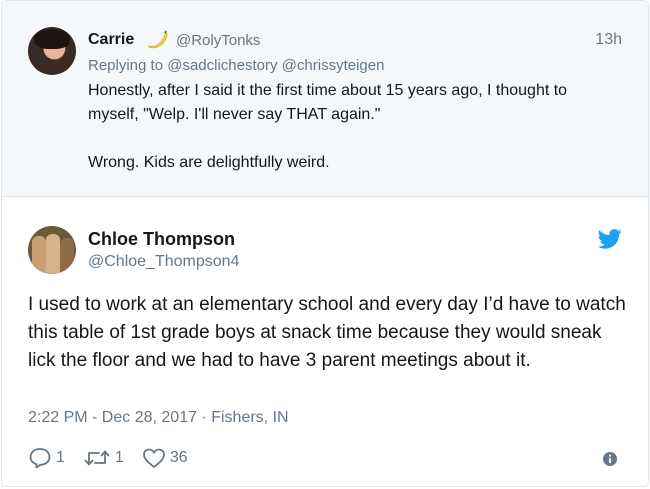 The width and height of the screenshot is (650, 489). I want to click on parent-timestamp: 13h, so click(608, 40).